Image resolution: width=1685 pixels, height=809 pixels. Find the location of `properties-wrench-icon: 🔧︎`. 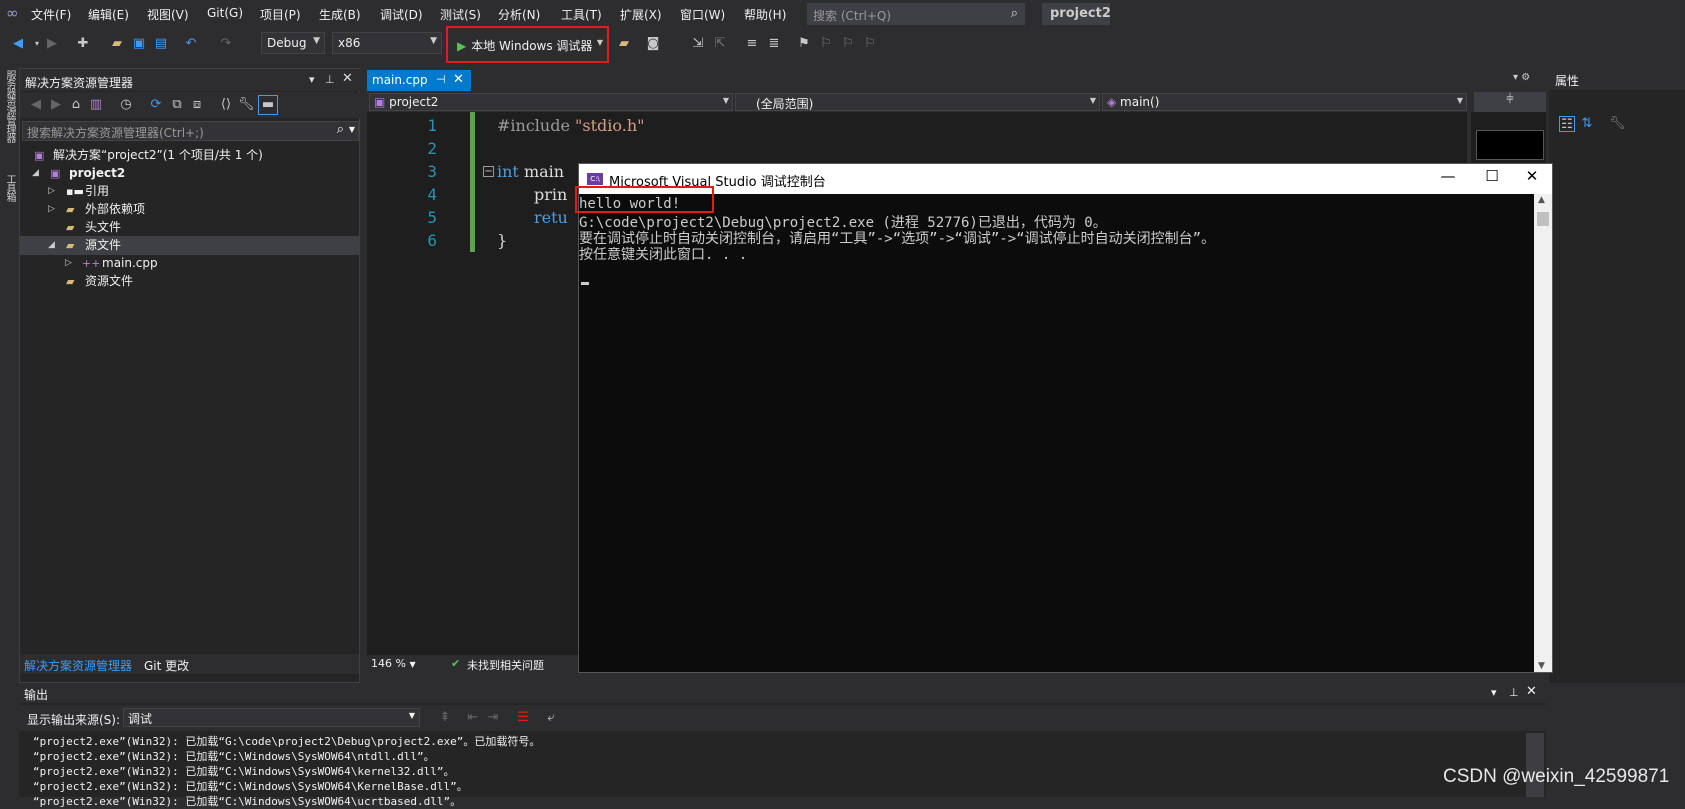

properties-wrench-icon: 🔧︎ is located at coordinates (246, 105).